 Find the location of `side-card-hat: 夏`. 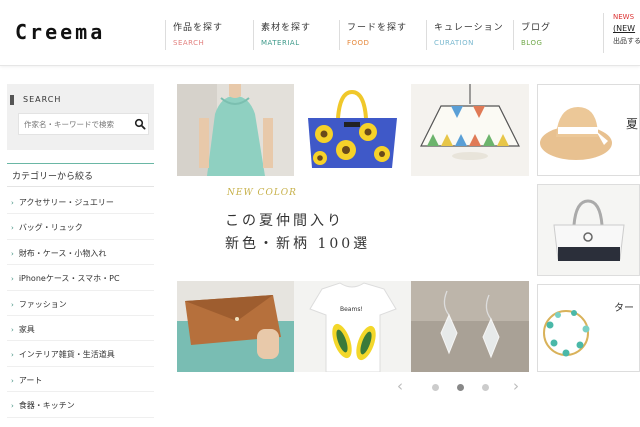

side-card-hat: 夏 is located at coordinates (588, 130).